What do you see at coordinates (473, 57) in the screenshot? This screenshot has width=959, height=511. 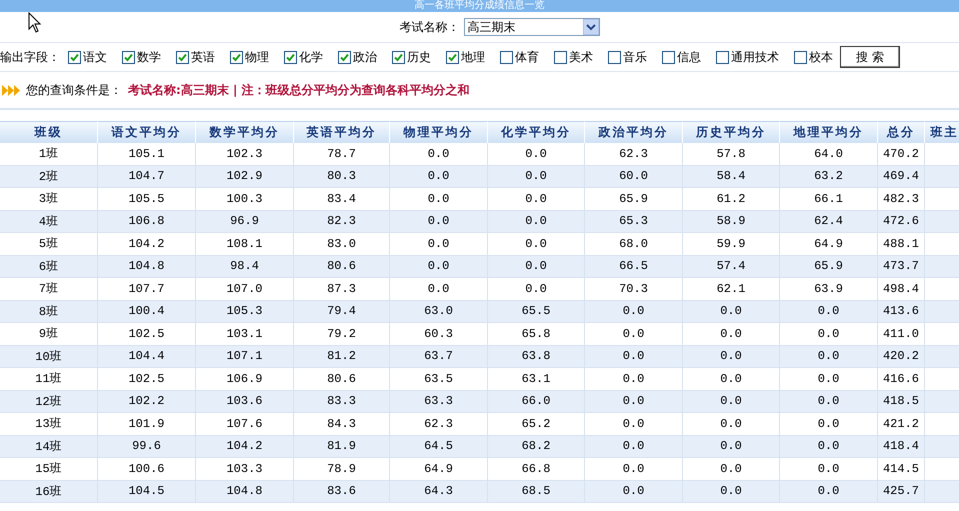 I see `checkbox-label: 地理` at bounding box center [473, 57].